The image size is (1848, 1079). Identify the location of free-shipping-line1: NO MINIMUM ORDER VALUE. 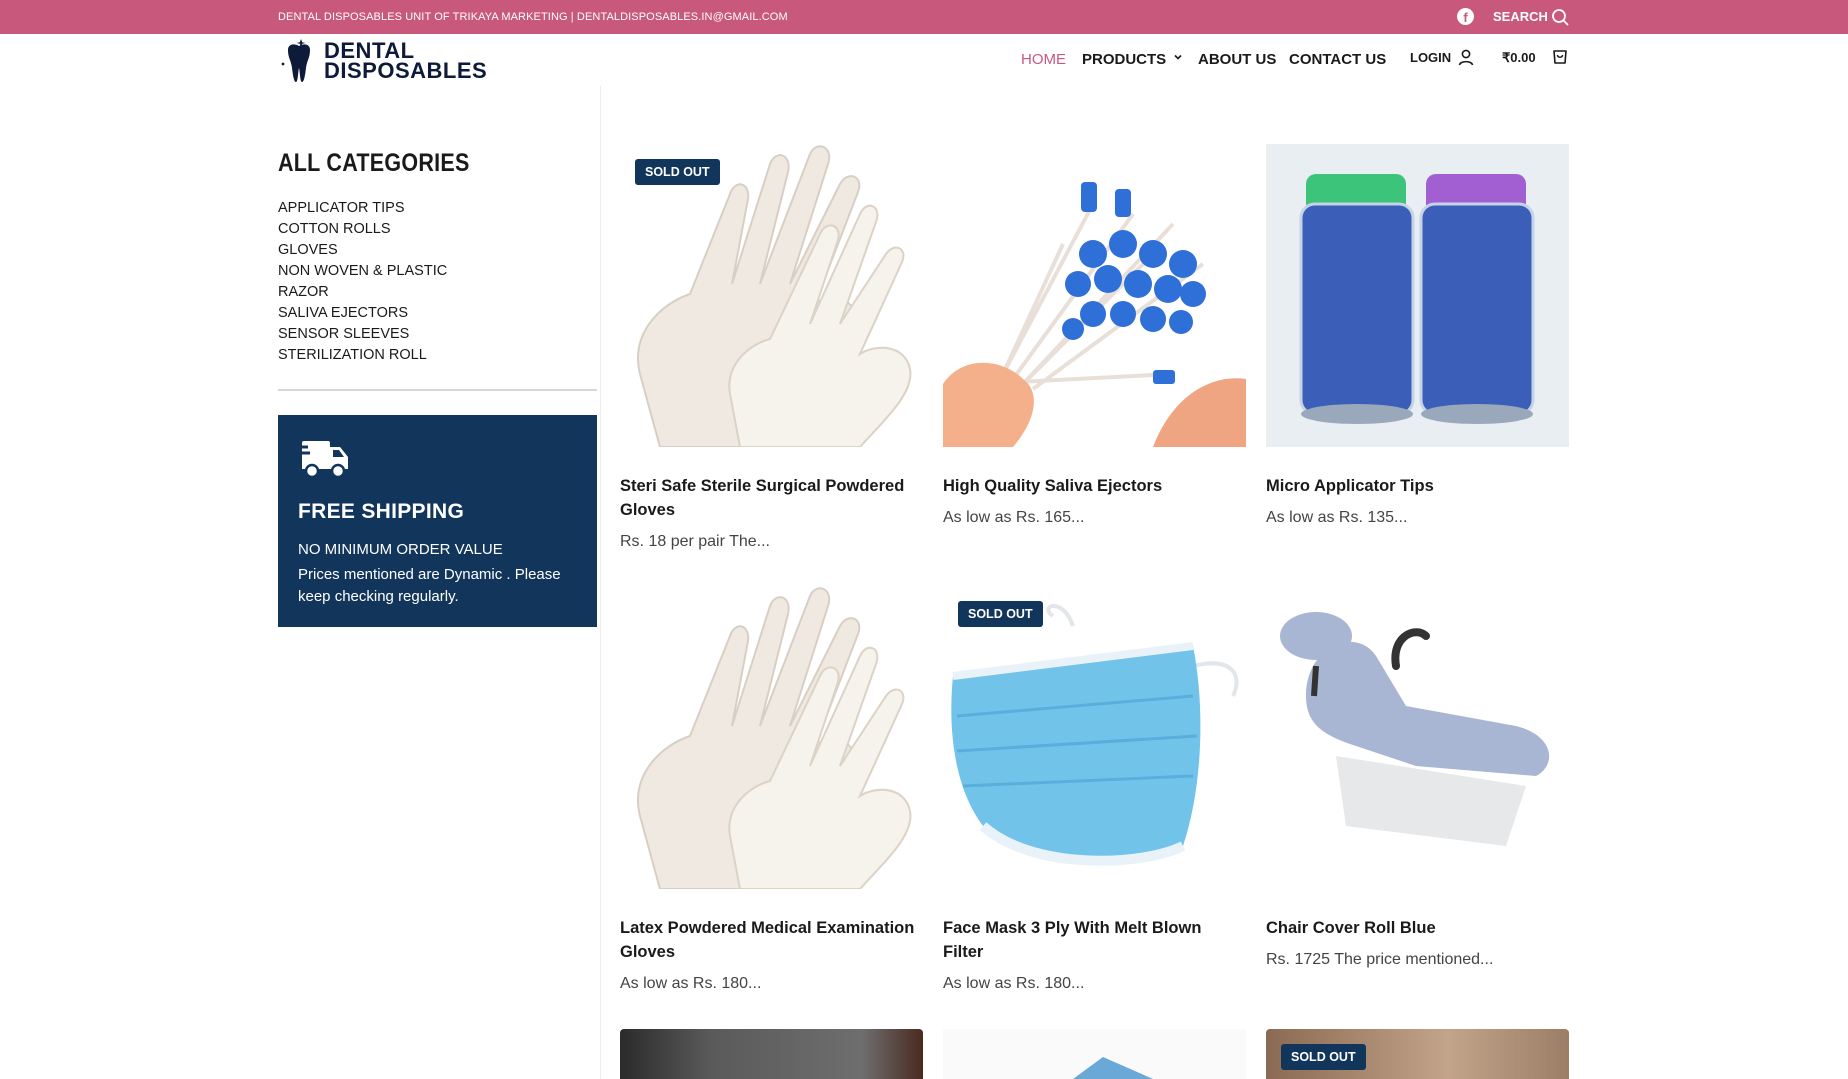
(400, 549).